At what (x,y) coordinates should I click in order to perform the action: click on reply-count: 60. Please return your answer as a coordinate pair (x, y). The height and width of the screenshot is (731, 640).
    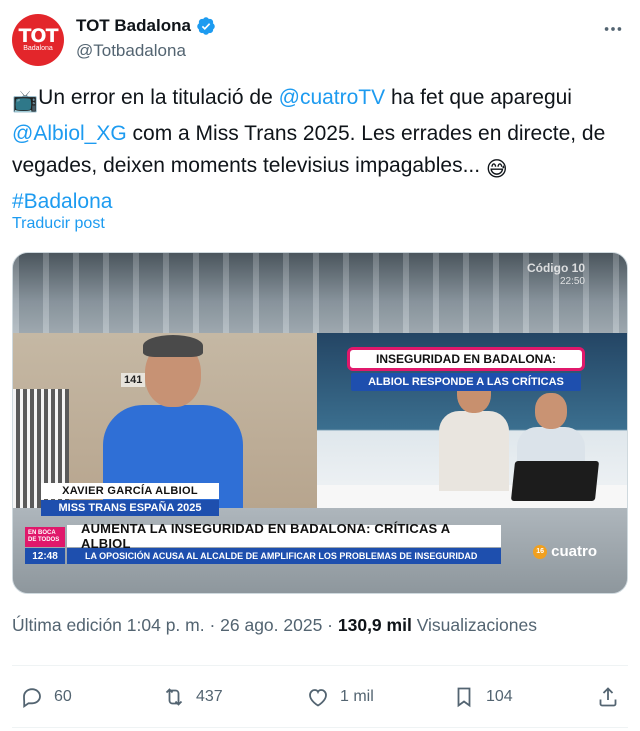
    Looking at the image, I should click on (63, 696).